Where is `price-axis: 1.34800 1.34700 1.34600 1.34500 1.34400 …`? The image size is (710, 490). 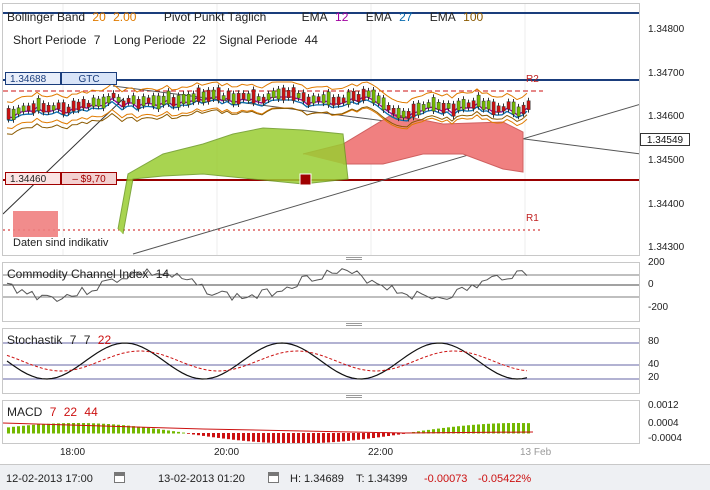 price-axis: 1.34800 1.34700 1.34600 1.34500 1.34400 … is located at coordinates (675, 129).